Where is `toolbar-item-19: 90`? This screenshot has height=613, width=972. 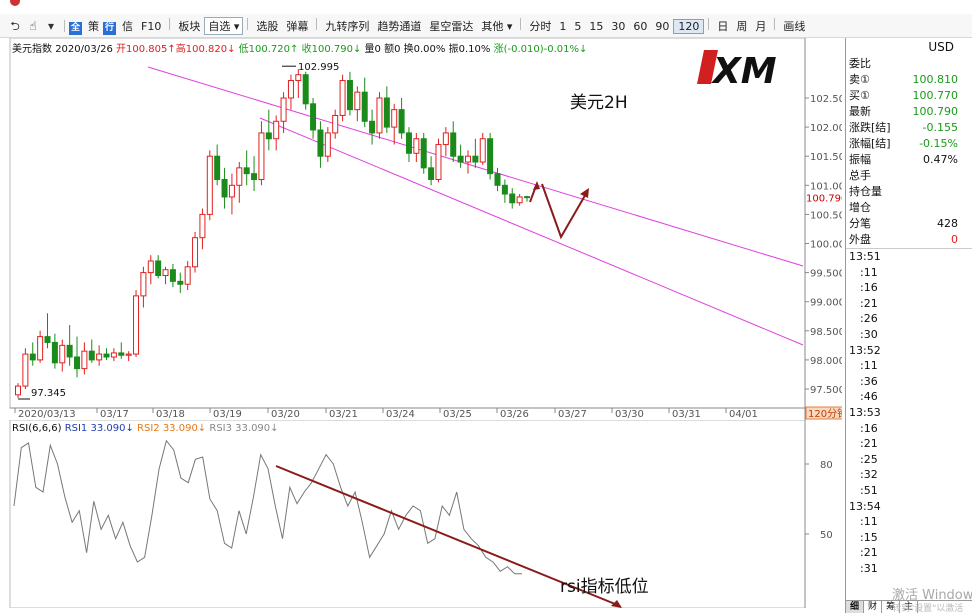
toolbar-item-19: 90 is located at coordinates (662, 26).